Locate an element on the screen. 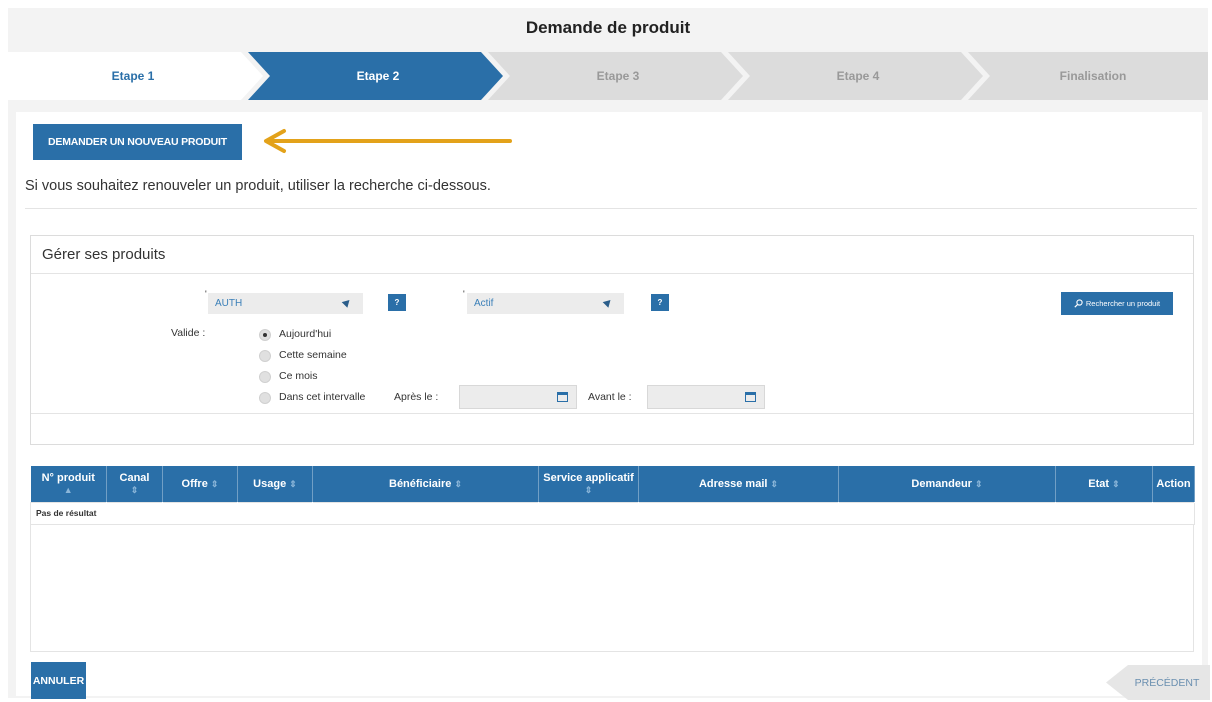 Image resolution: width=1212 pixels, height=702 pixels. radio-today-label: Aujourd'hui is located at coordinates (305, 334).